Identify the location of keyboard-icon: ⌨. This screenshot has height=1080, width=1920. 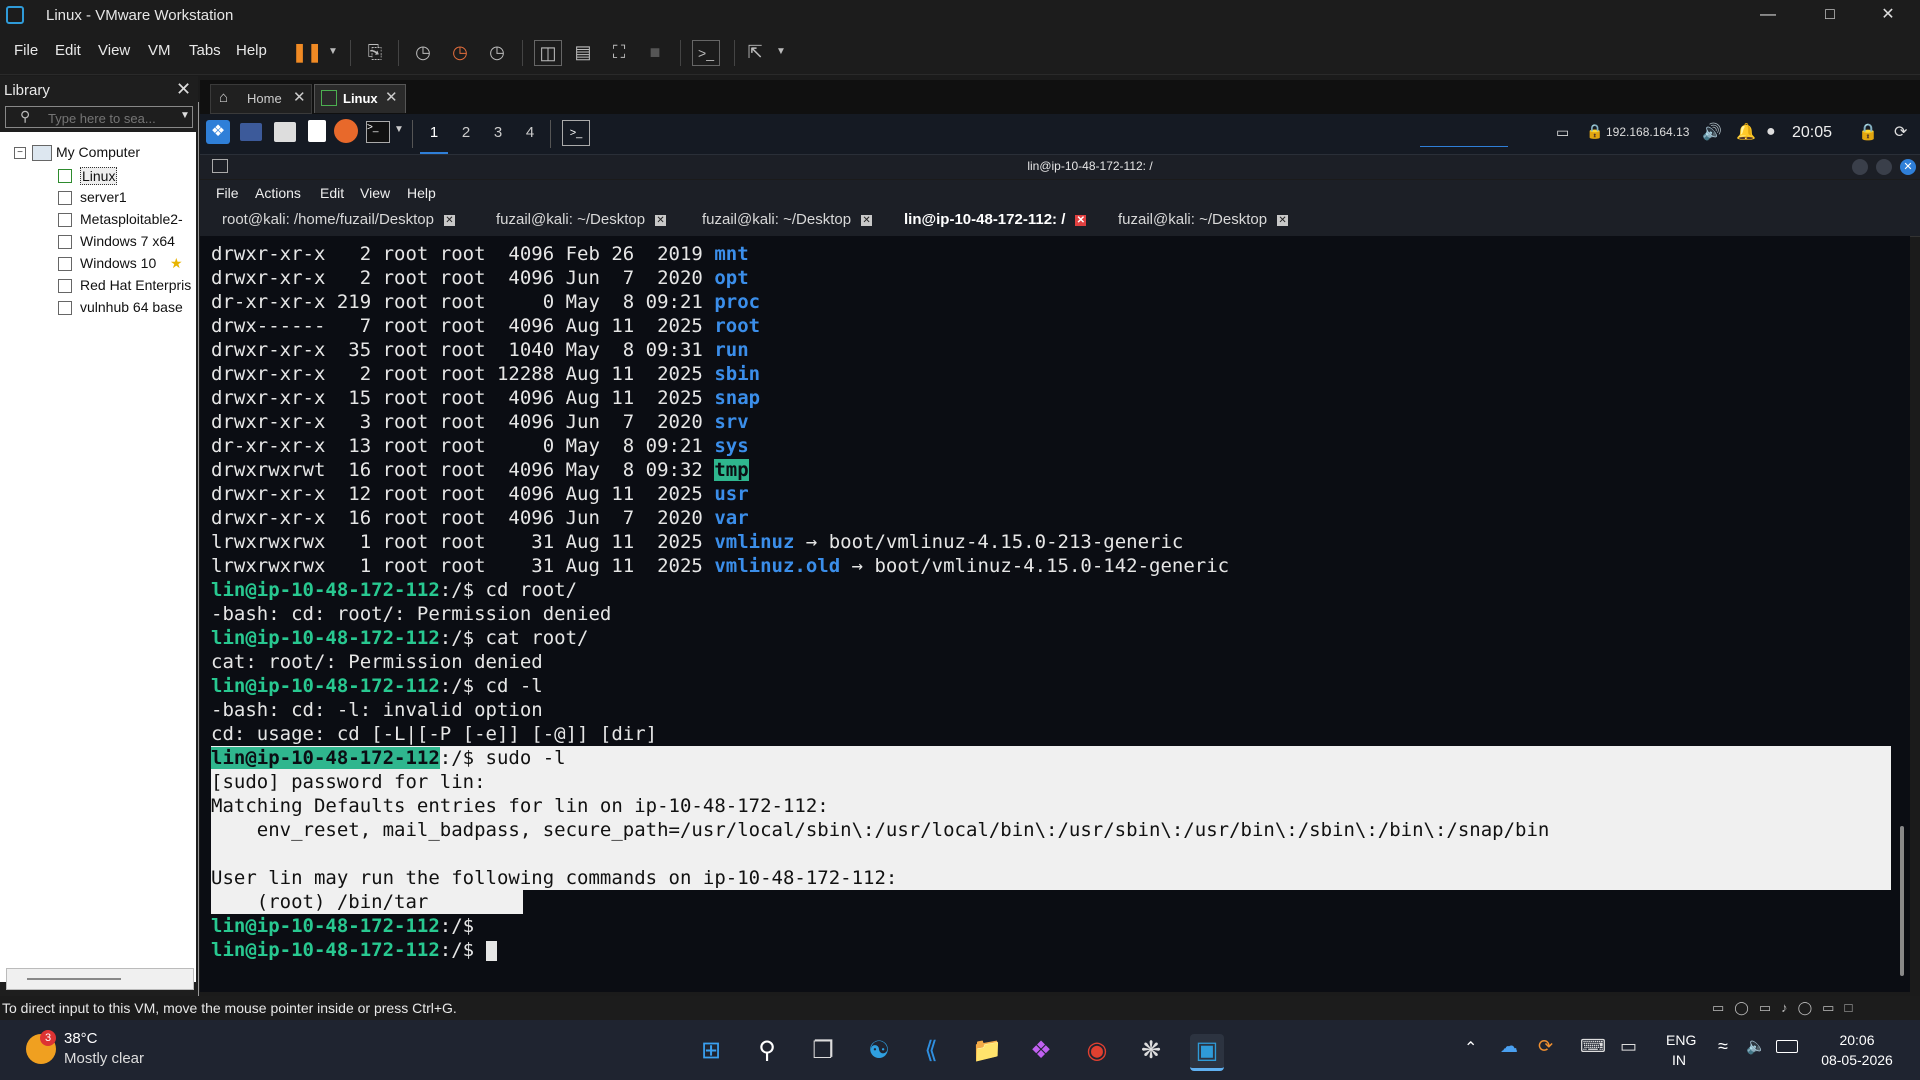
(1593, 1046).